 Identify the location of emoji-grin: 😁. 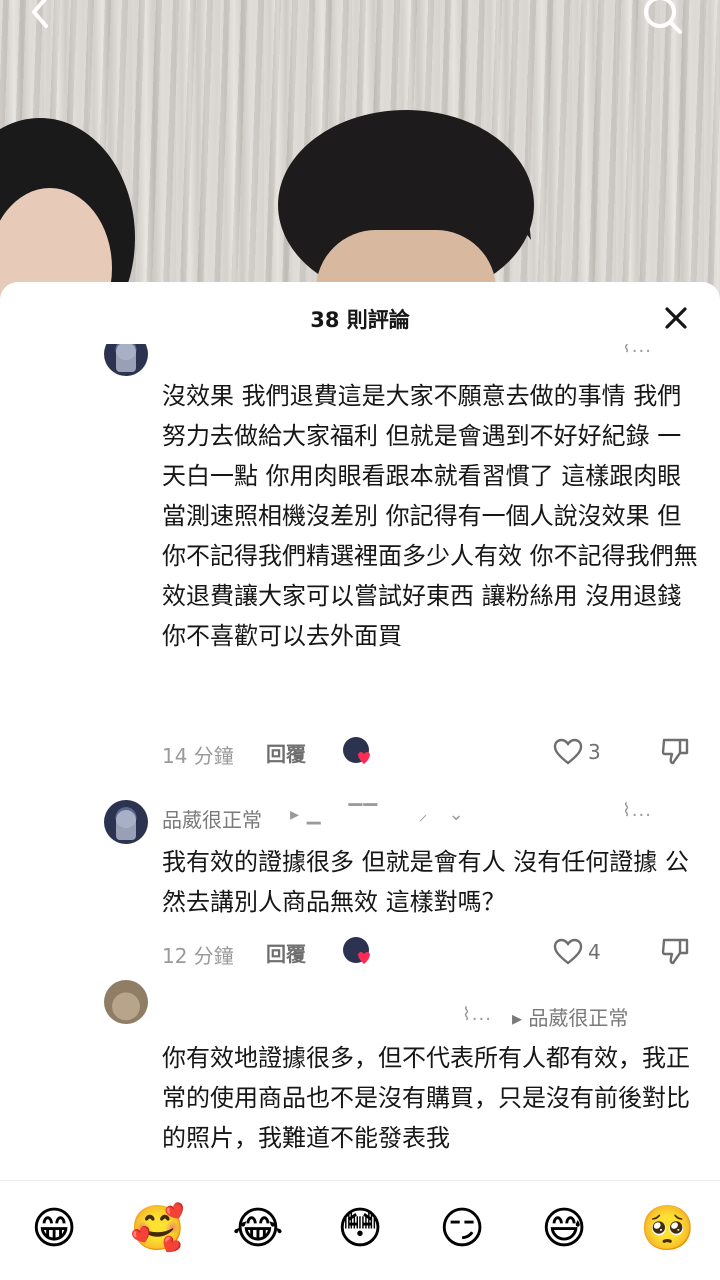
(54, 1229).